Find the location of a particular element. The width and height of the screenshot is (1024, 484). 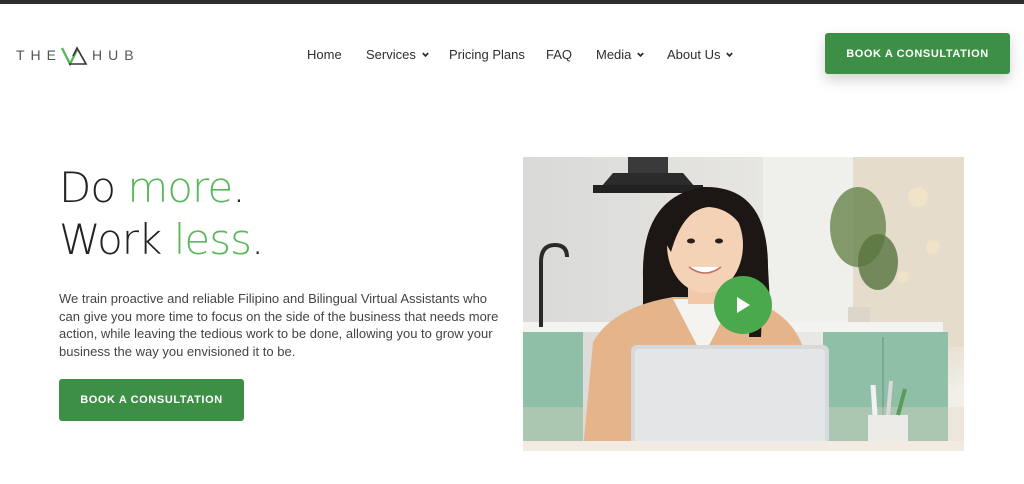

play-icon is located at coordinates (743, 305).